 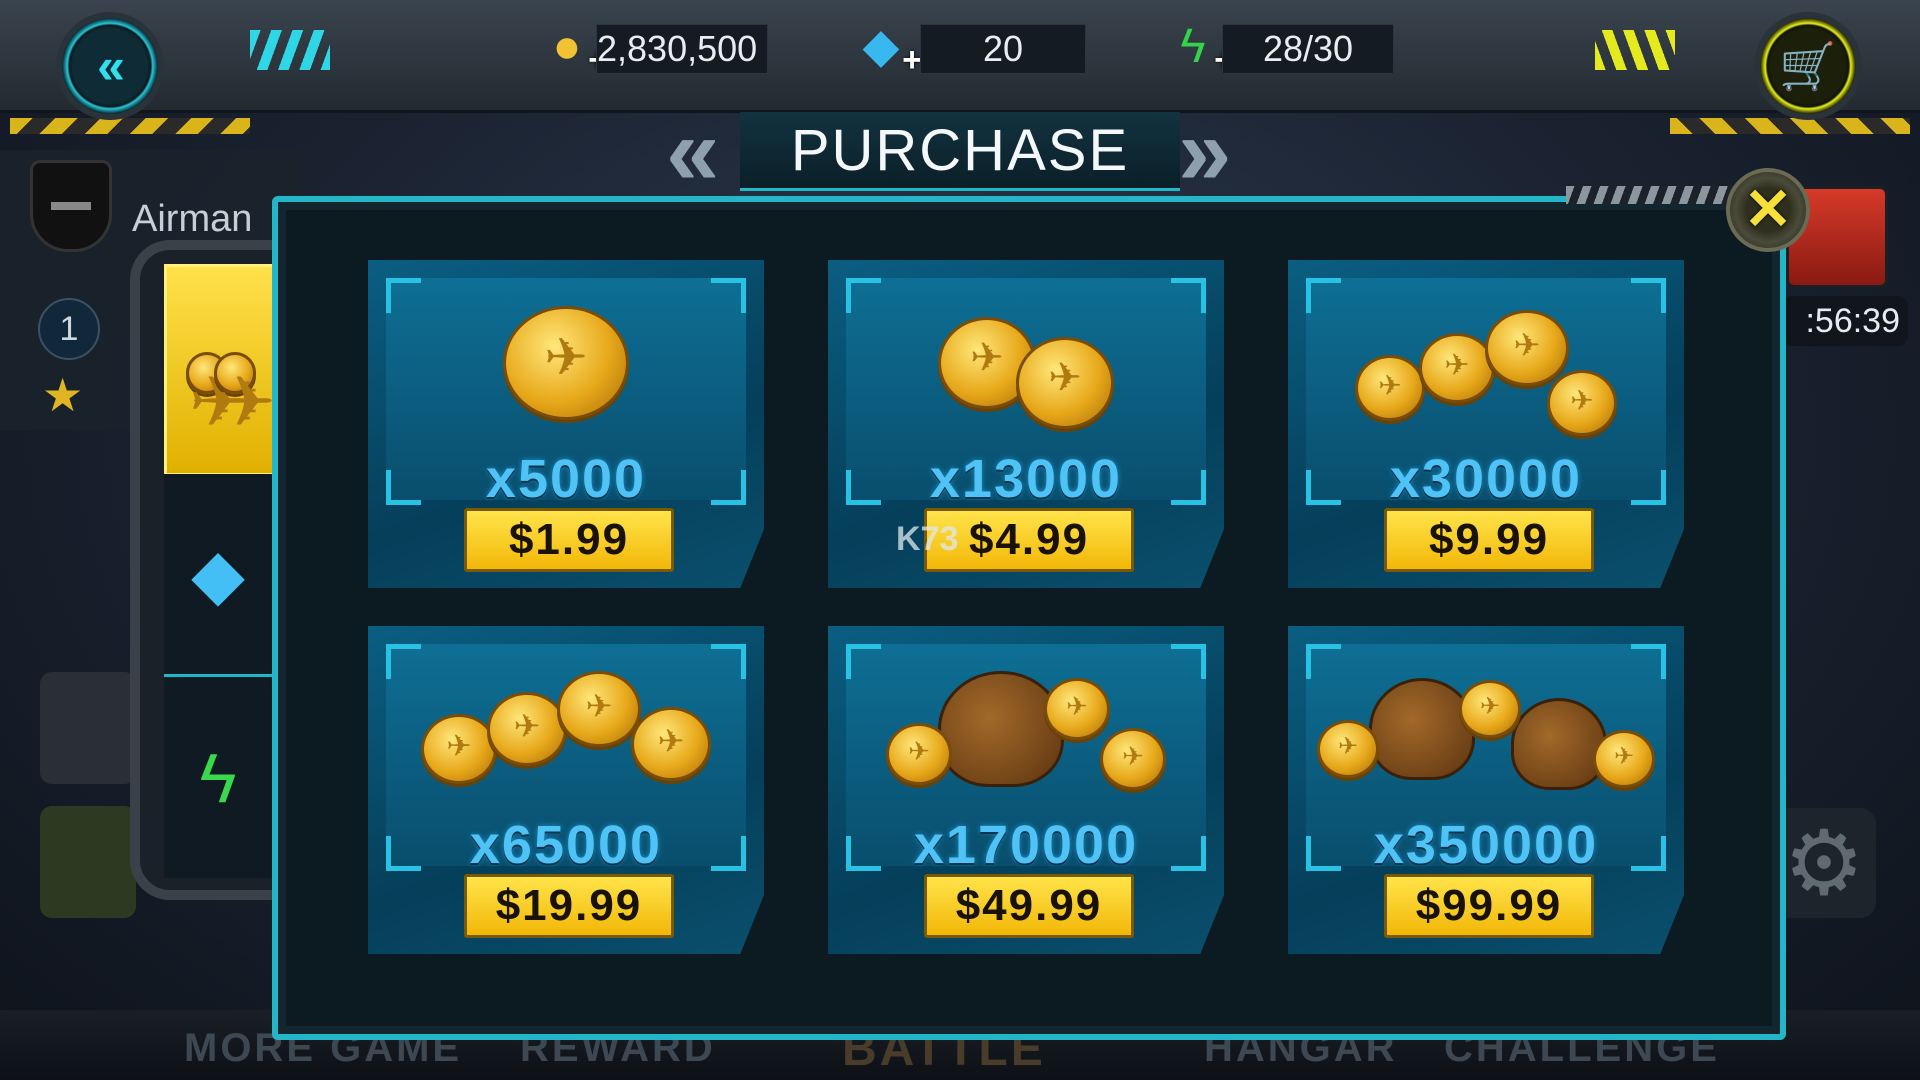 What do you see at coordinates (221, 386) in the screenshot?
I see `coins-icon` at bounding box center [221, 386].